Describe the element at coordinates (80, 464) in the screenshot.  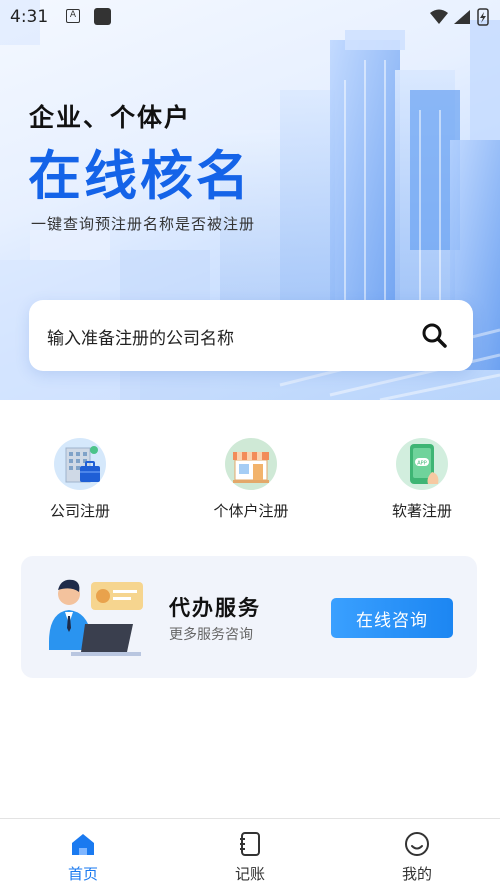
I see `company-building-icon` at that location.